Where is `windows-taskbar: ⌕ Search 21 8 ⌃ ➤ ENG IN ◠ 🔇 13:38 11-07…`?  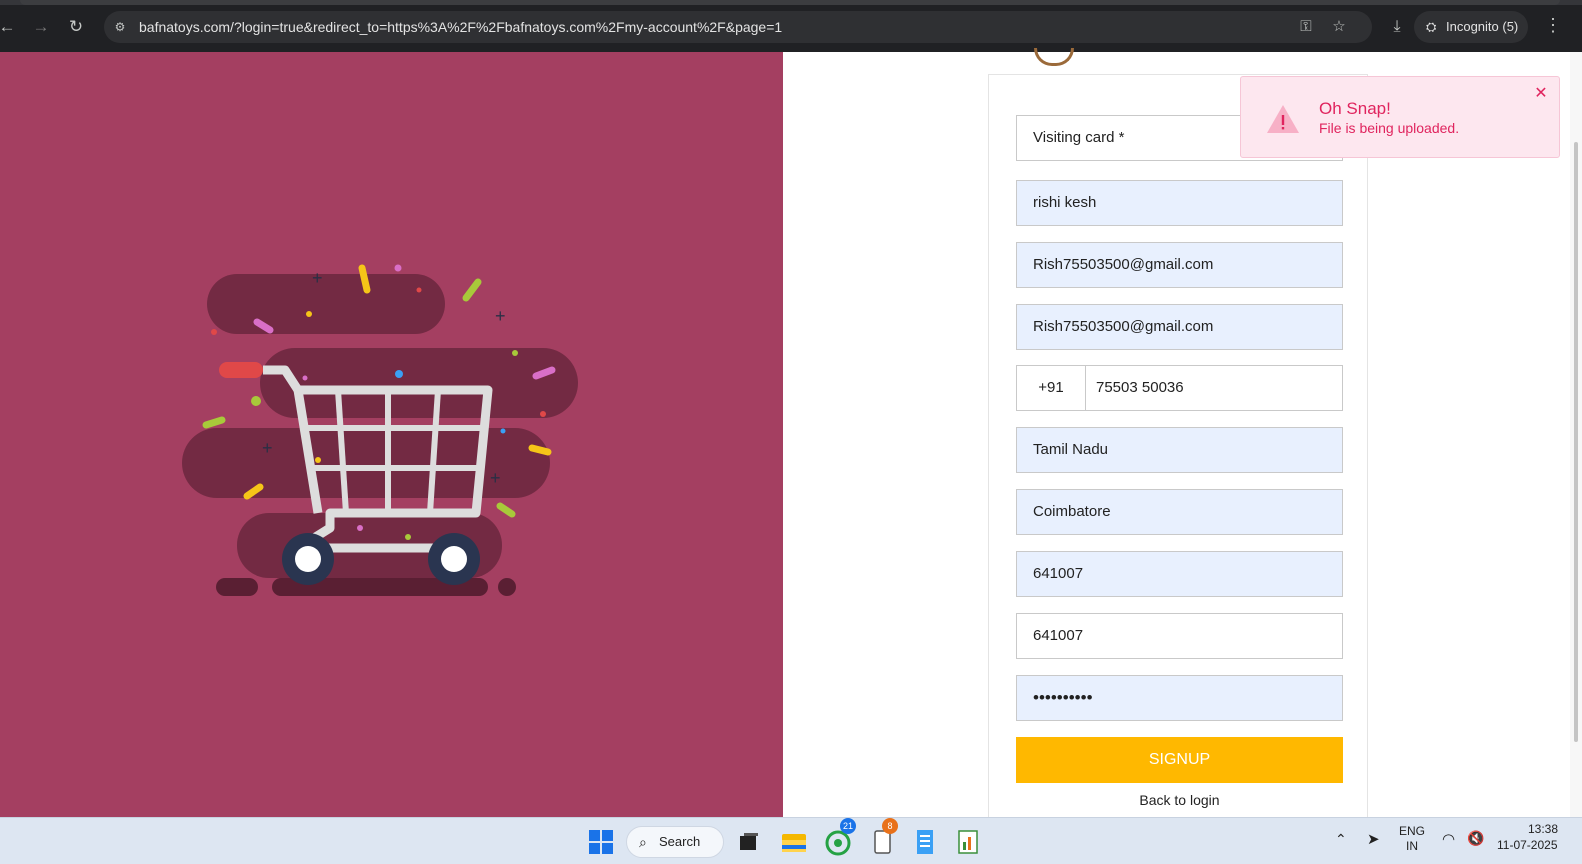 windows-taskbar: ⌕ Search 21 8 ⌃ ➤ ENG IN ◠ 🔇 13:38 11-07… is located at coordinates (791, 840).